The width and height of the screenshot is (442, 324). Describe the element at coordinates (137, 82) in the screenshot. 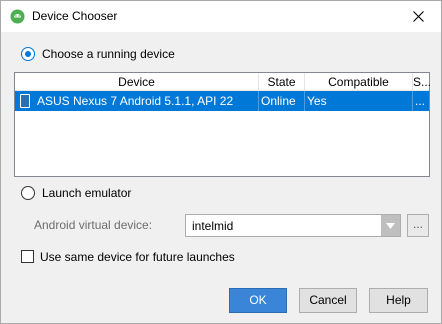

I see `column-header-device: Device` at that location.